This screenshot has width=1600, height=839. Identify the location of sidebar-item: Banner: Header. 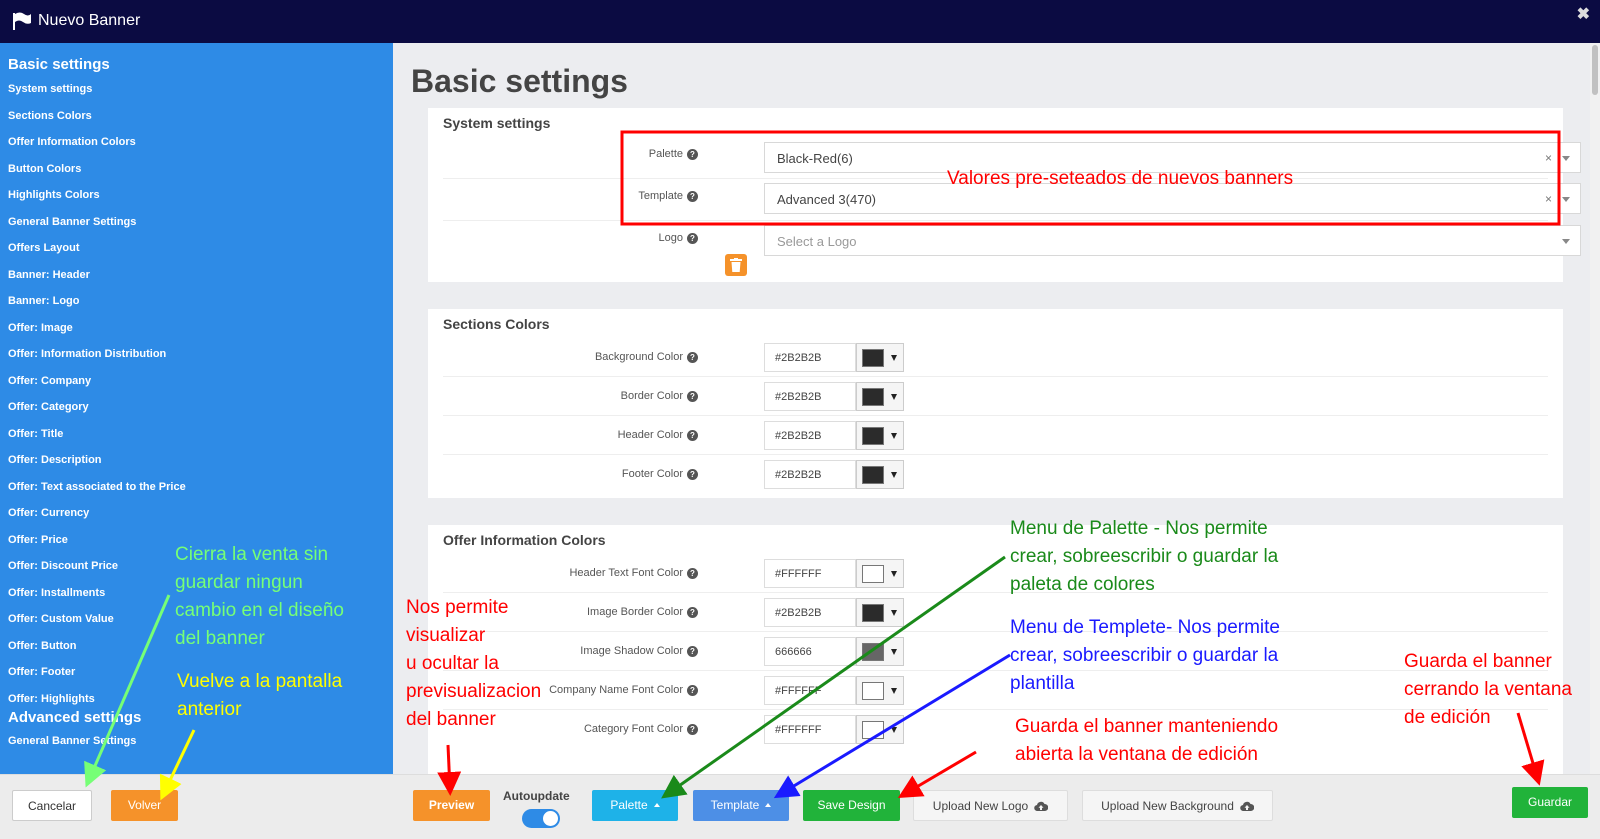
(49, 275).